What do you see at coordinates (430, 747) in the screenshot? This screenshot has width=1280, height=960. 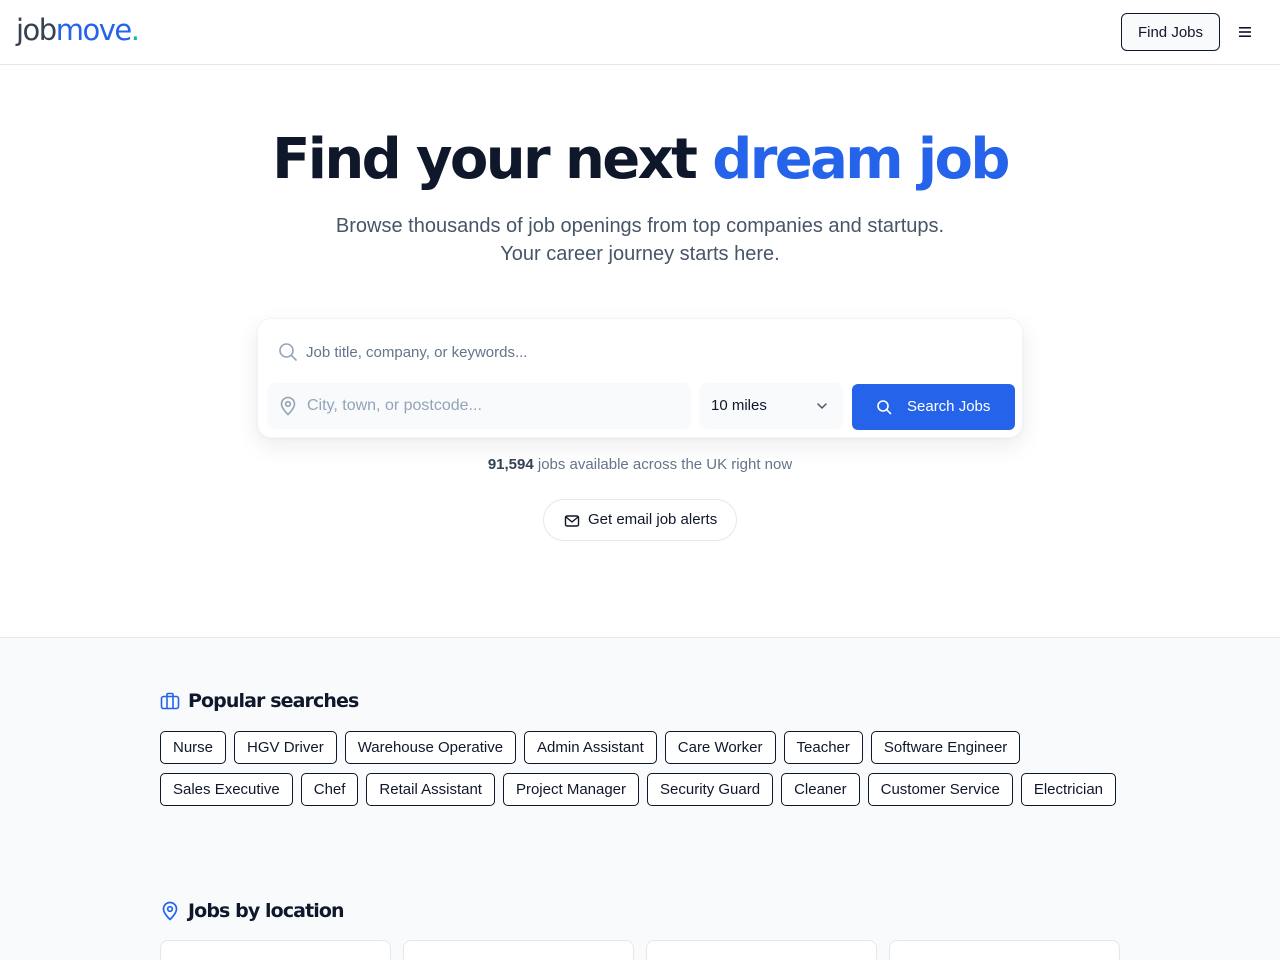 I see `popular-search-chip: Warehouse Operative` at bounding box center [430, 747].